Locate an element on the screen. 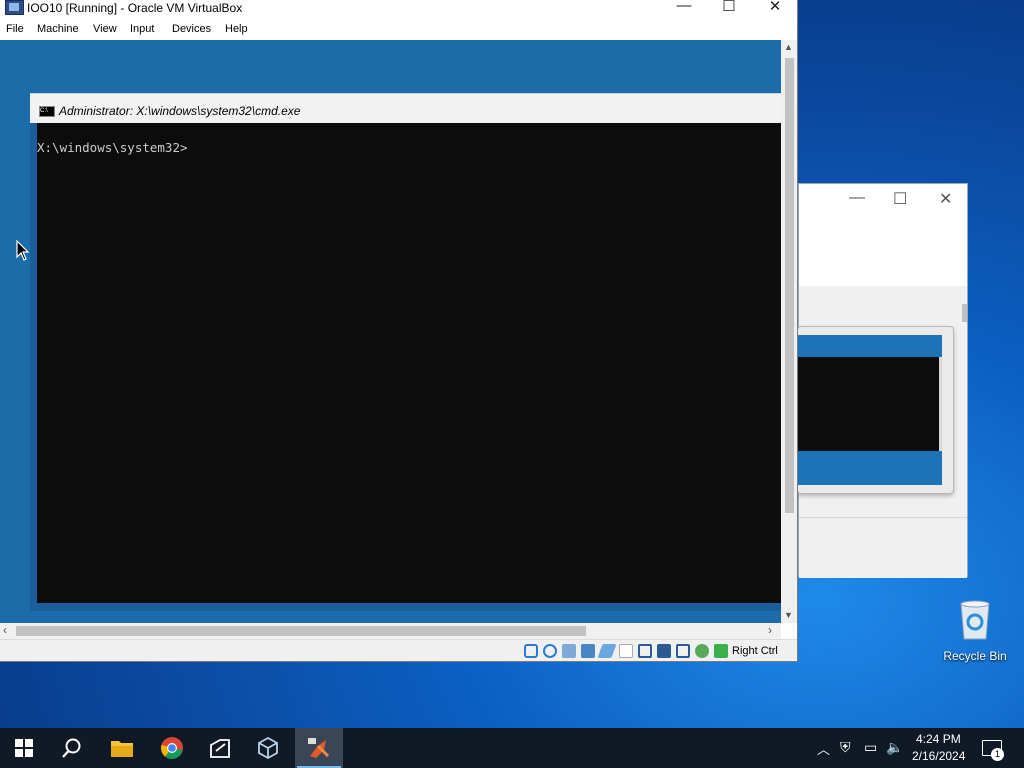 This screenshot has width=1024, height=768. mouse-cursor-icon is located at coordinates (23, 250).